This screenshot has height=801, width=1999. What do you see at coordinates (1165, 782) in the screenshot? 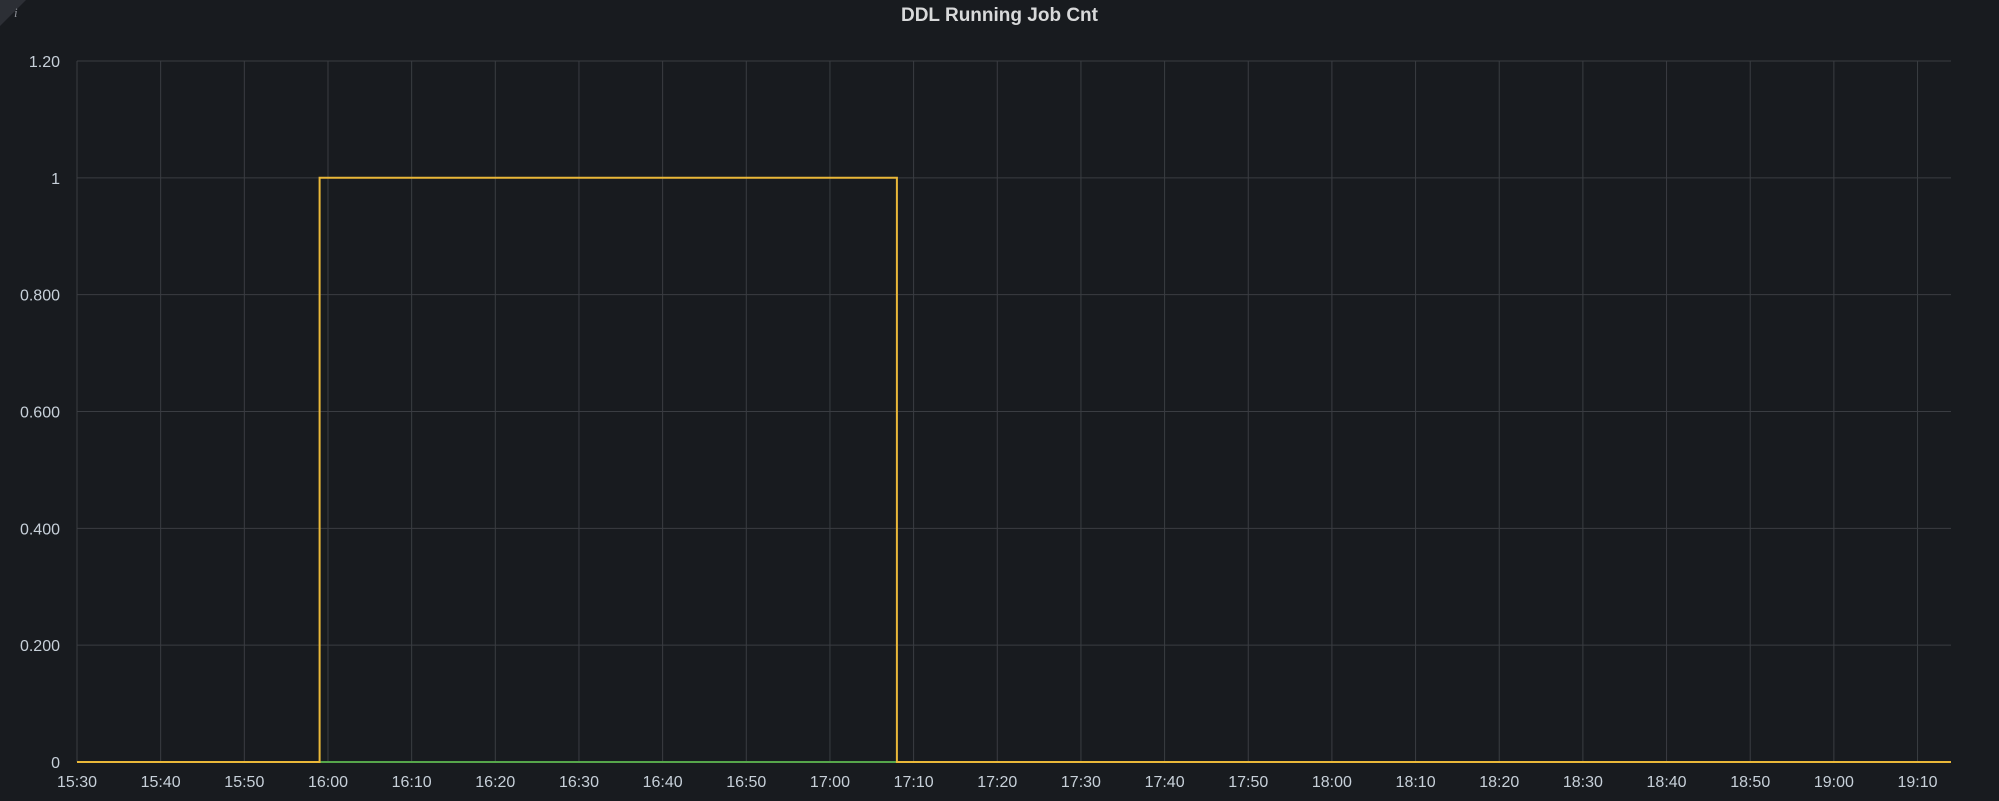
I see `x-tick-label: 17:40` at bounding box center [1165, 782].